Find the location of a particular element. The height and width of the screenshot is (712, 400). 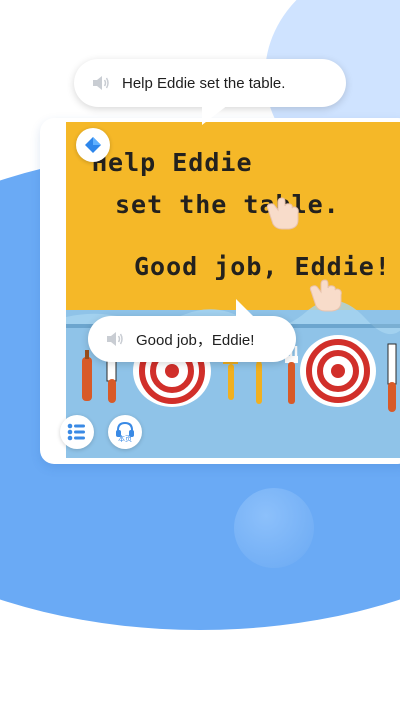

story-caption-line-3: Good job, Eddie! is located at coordinates (262, 266).